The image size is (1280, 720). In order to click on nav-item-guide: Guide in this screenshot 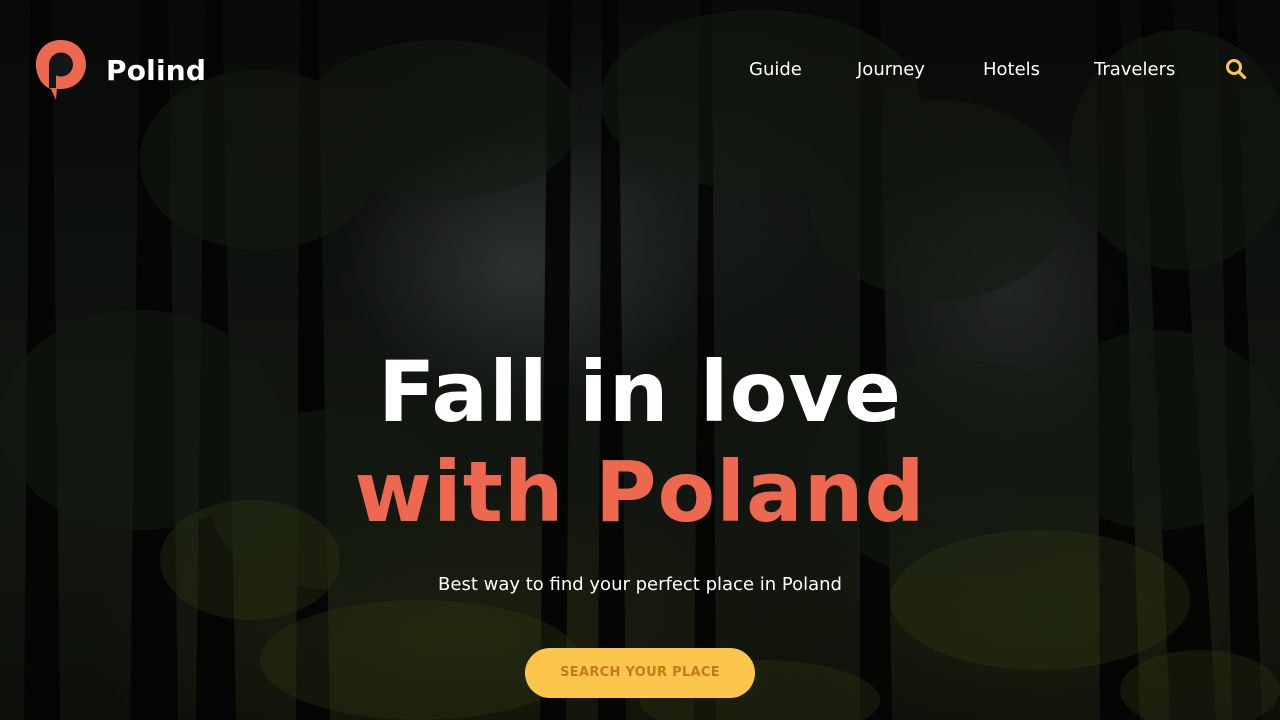, I will do `click(775, 70)`.